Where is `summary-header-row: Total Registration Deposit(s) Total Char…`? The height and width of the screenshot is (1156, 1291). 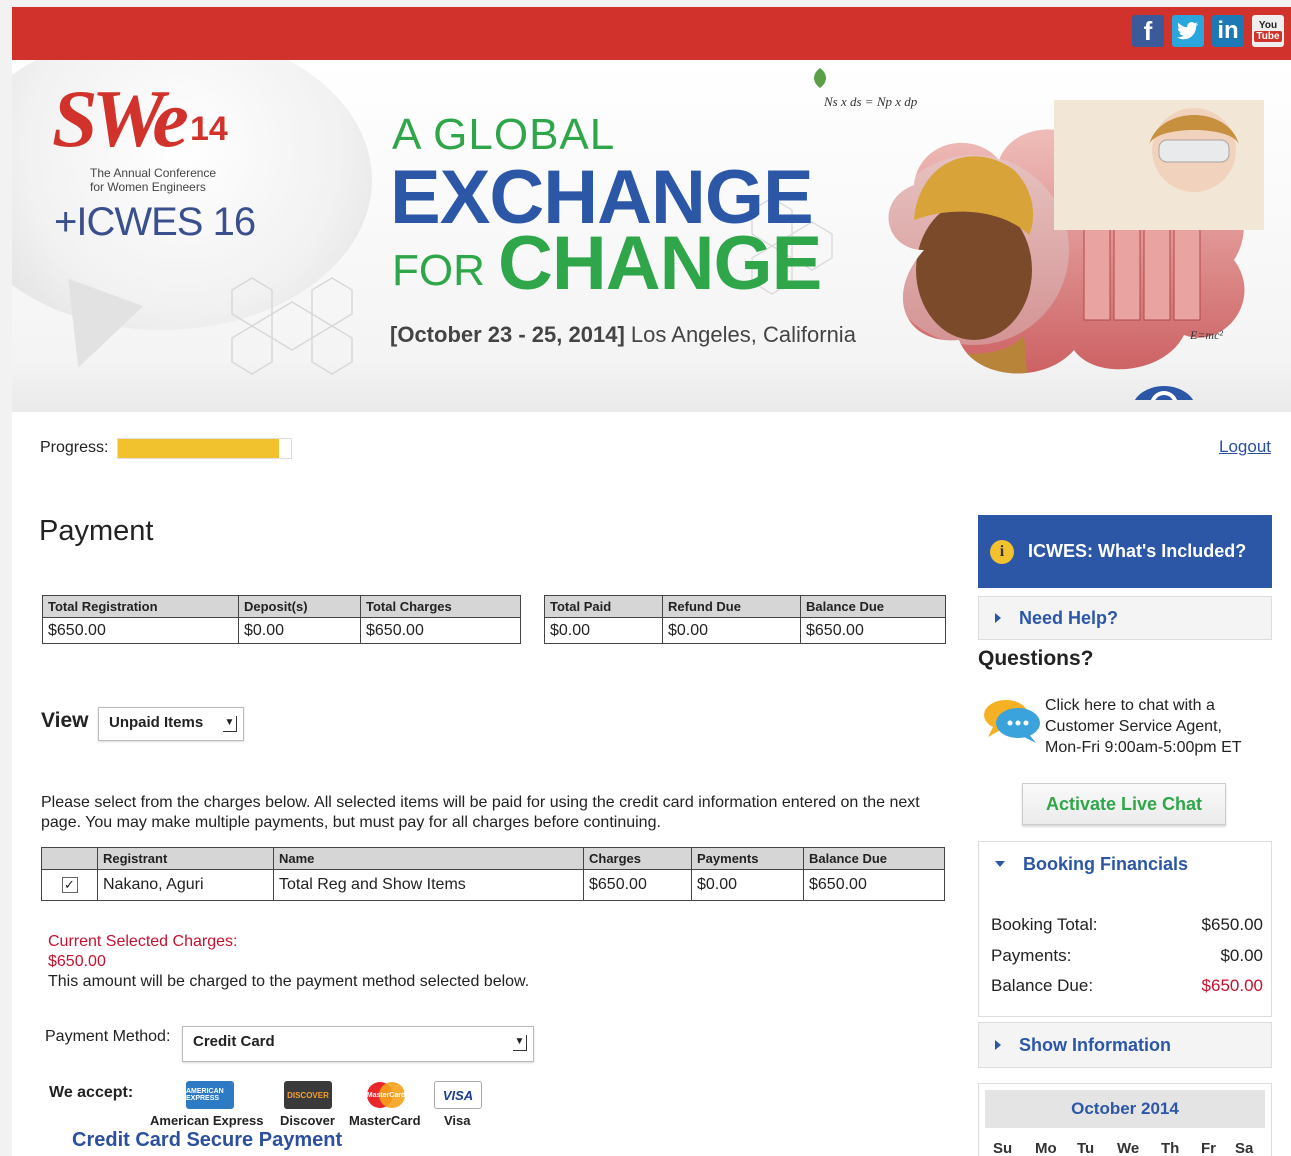 summary-header-row: Total Registration Deposit(s) Total Char… is located at coordinates (281, 606).